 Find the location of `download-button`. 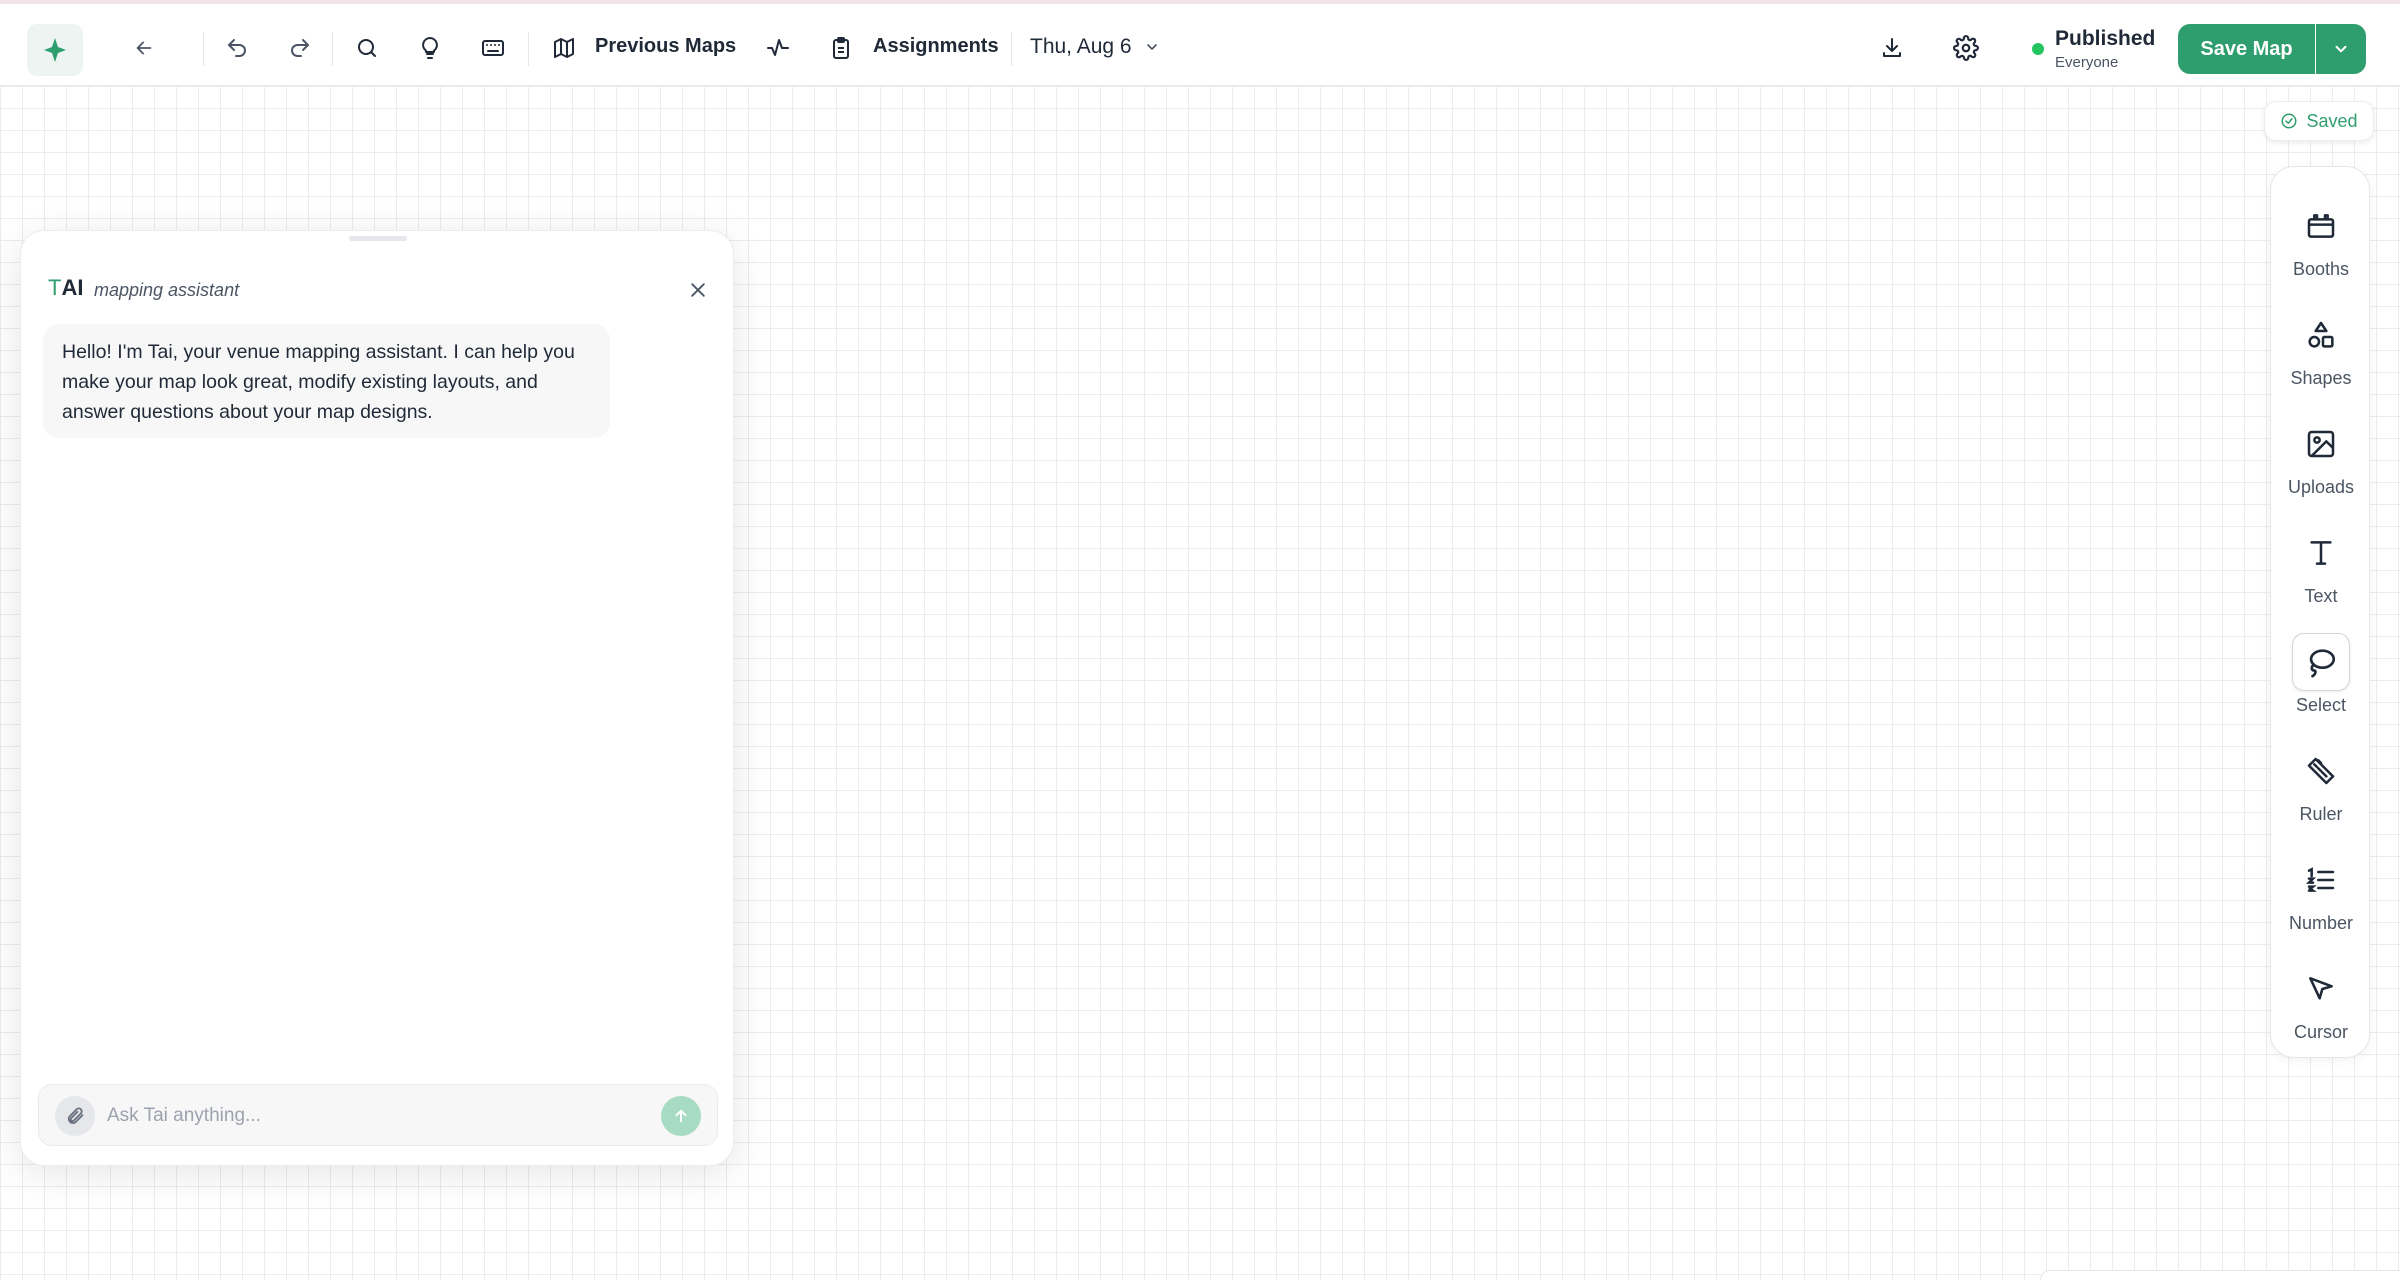

download-button is located at coordinates (1892, 48).